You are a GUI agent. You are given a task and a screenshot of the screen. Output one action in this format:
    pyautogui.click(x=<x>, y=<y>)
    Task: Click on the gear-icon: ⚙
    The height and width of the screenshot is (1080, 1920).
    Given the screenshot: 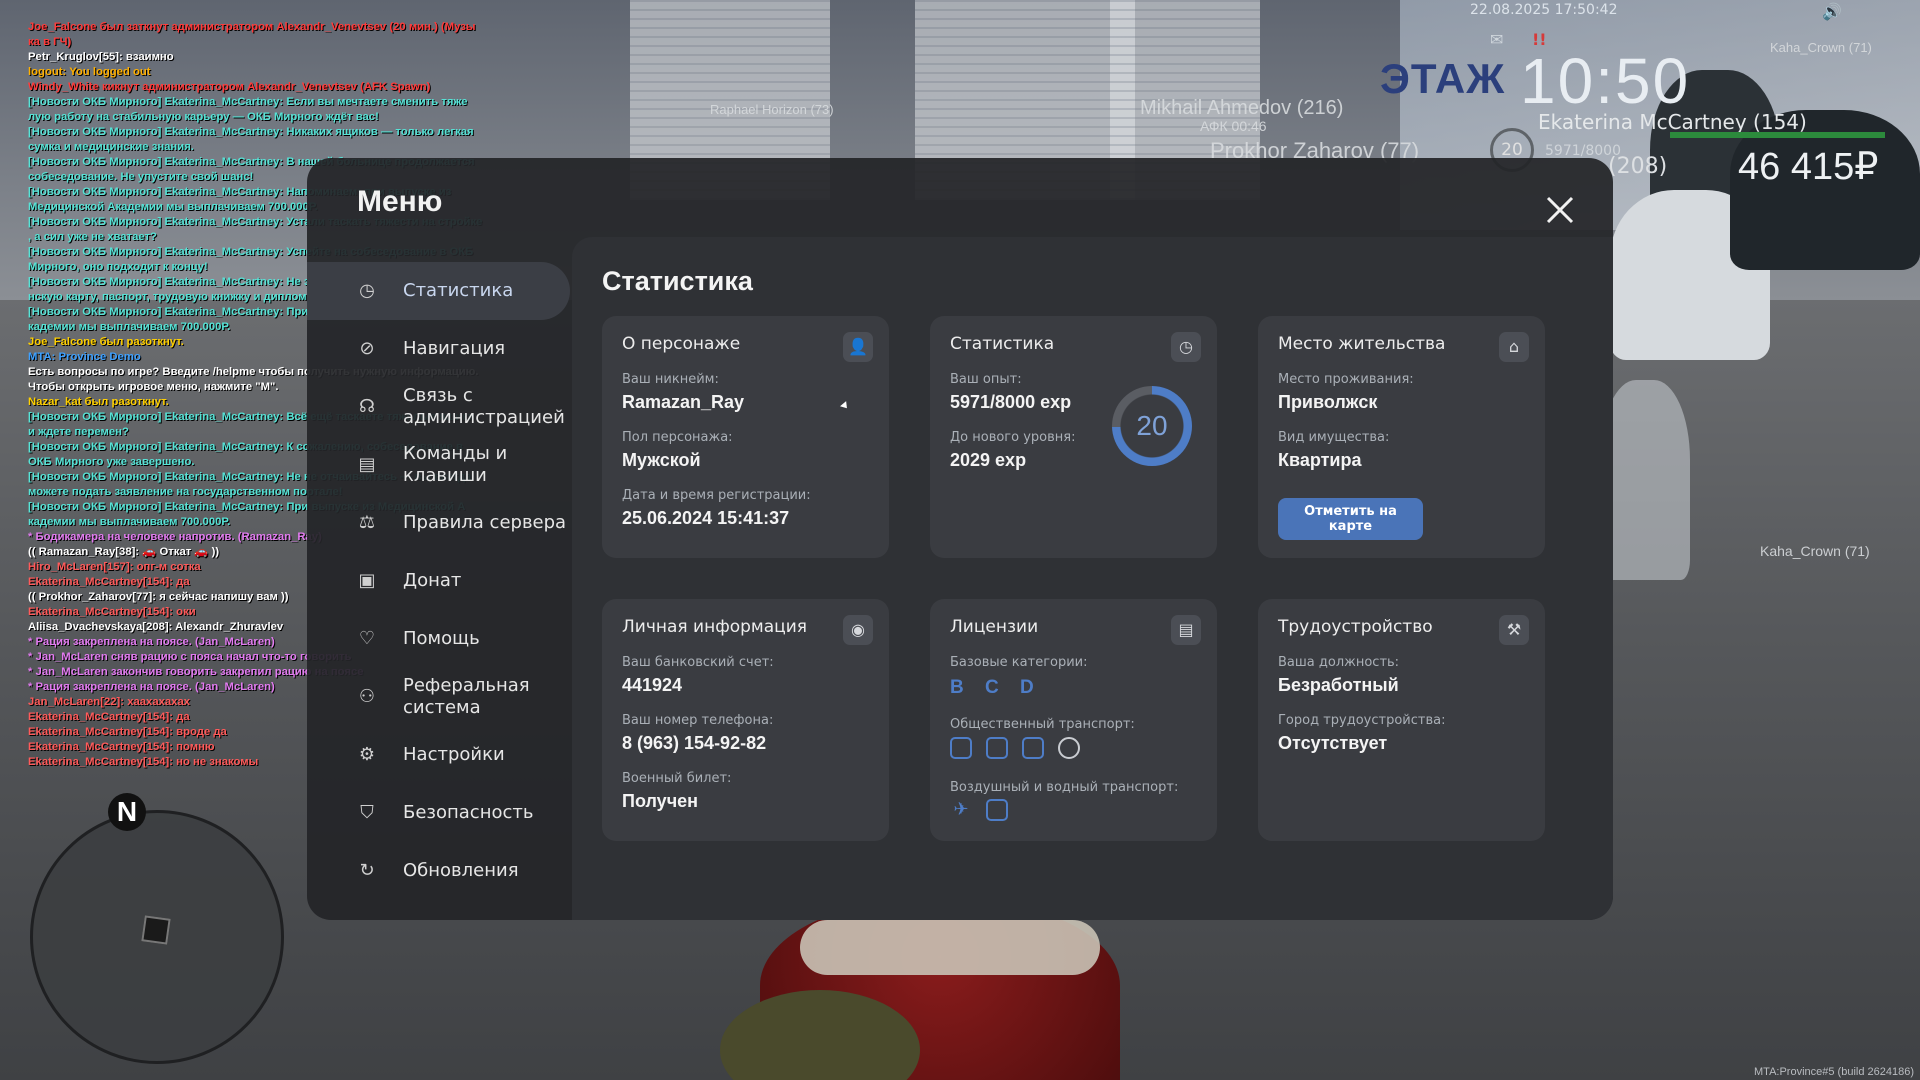 What is the action you would take?
    pyautogui.click(x=367, y=754)
    